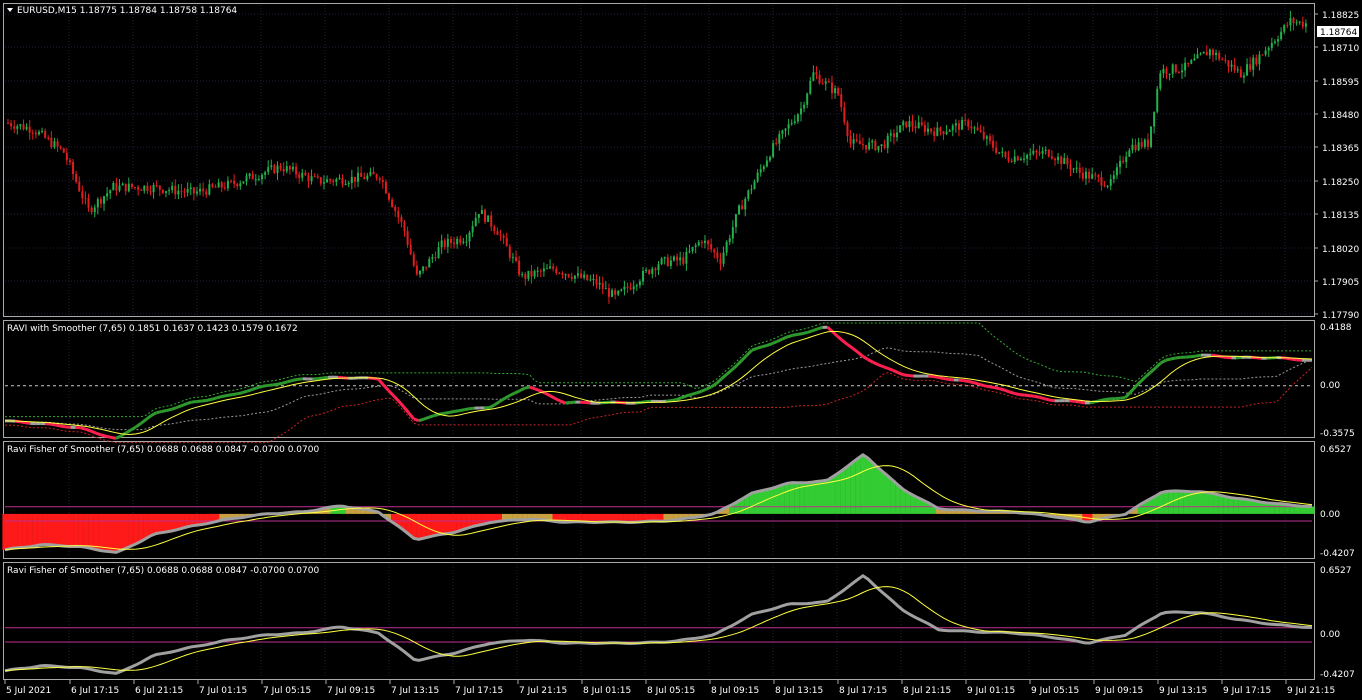 The height and width of the screenshot is (700, 1362). I want to click on time-label-6: 7 Jul 13:15, so click(415, 691).